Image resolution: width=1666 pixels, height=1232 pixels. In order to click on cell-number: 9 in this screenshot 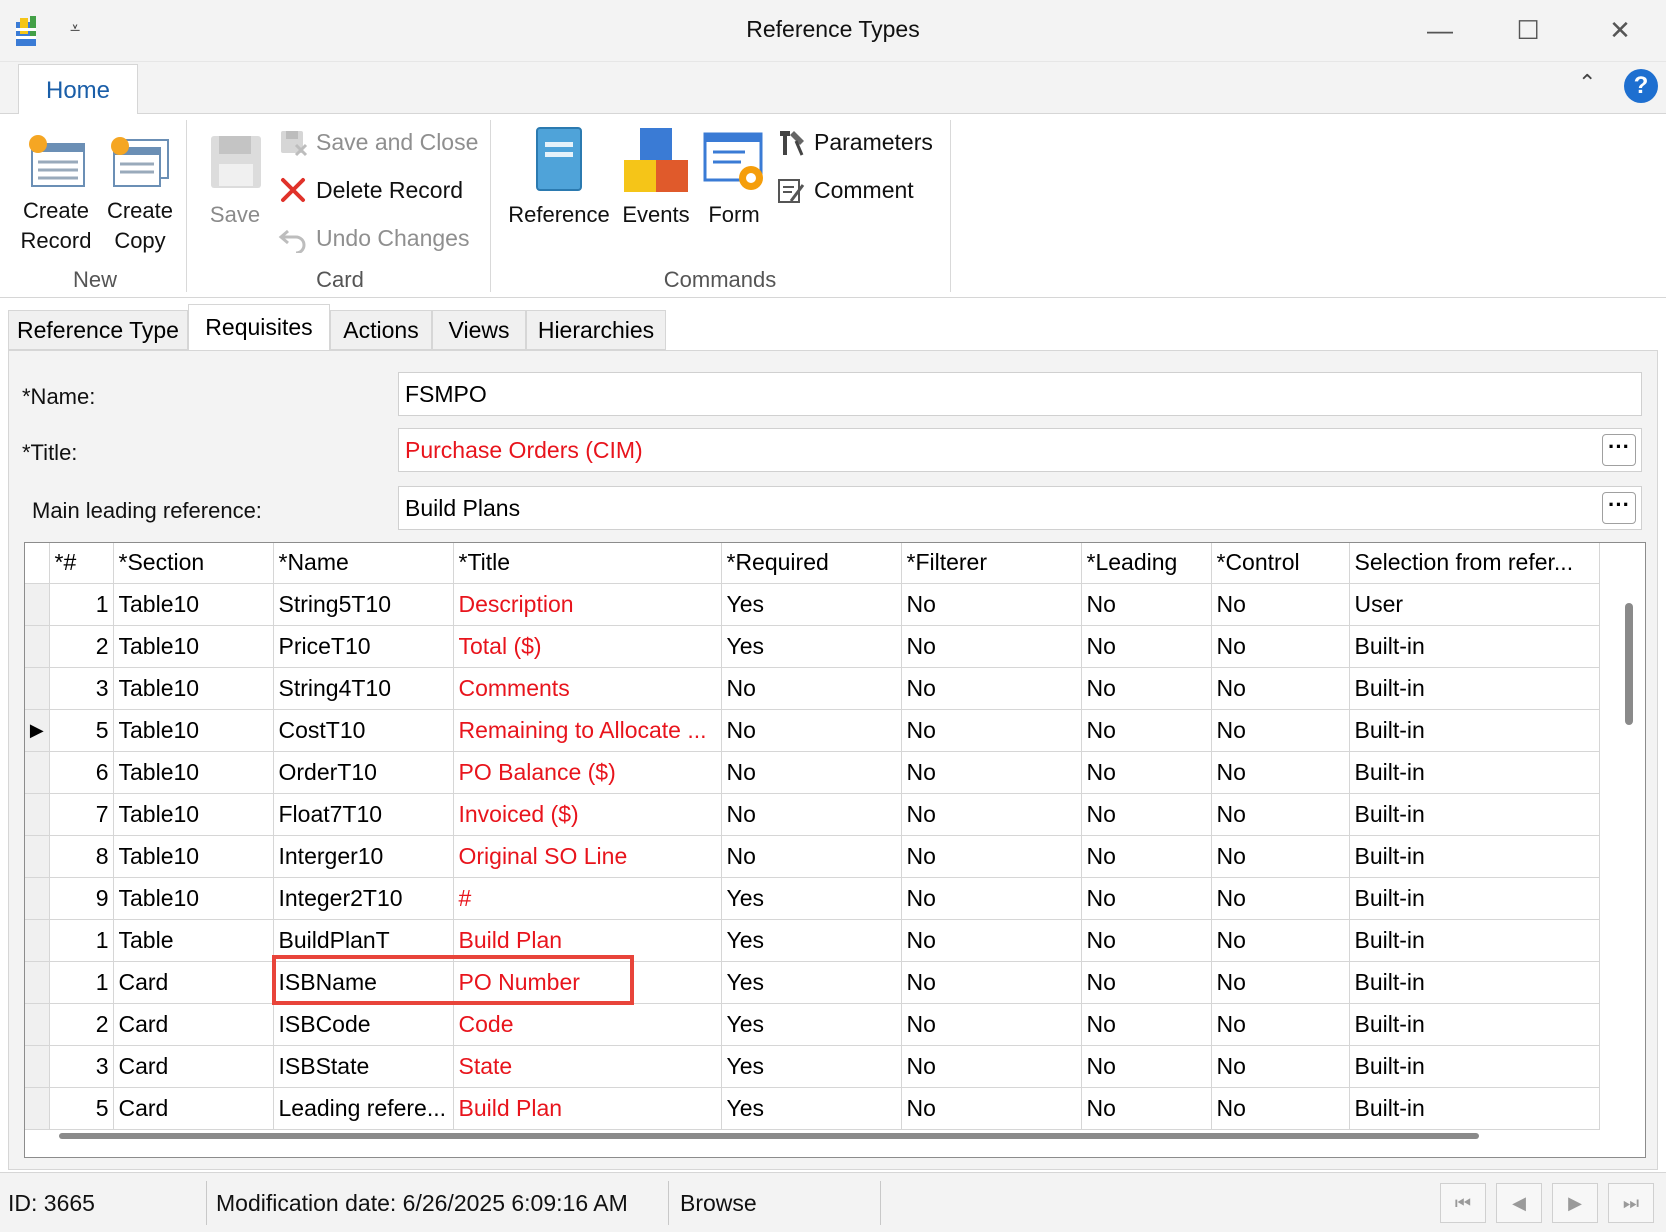, I will do `click(81, 898)`.